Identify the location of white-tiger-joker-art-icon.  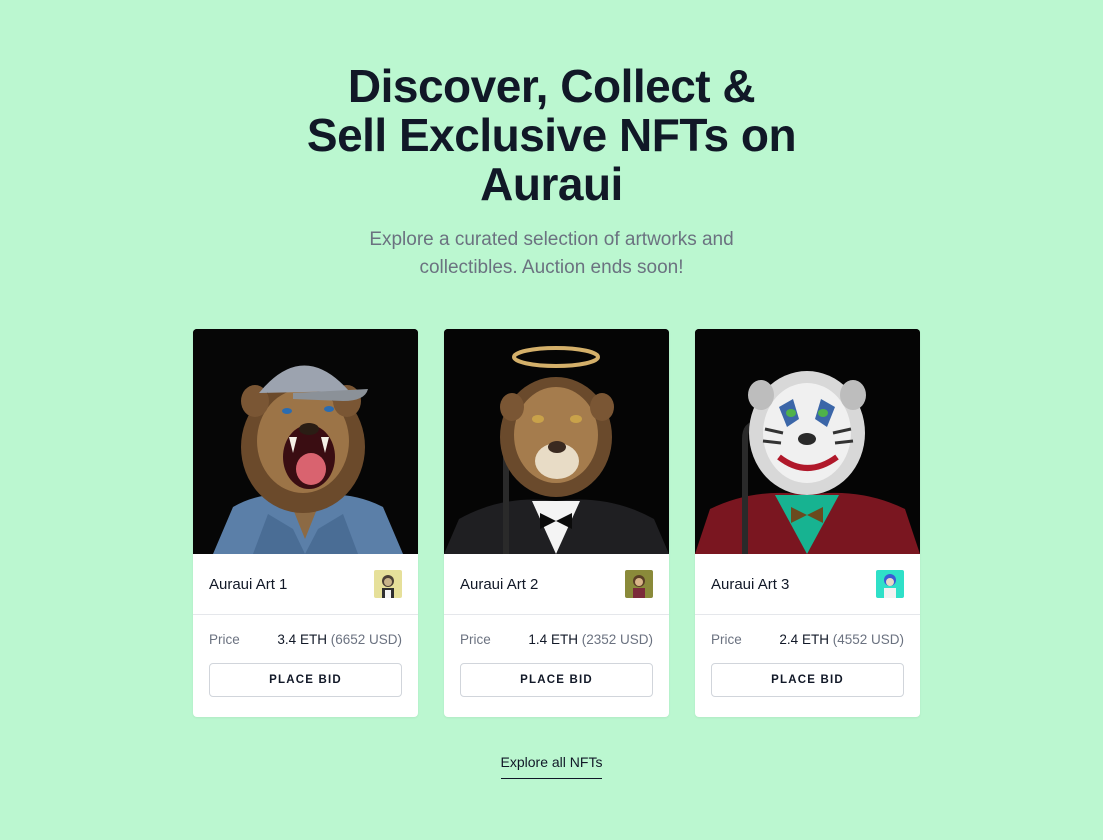
(807, 441).